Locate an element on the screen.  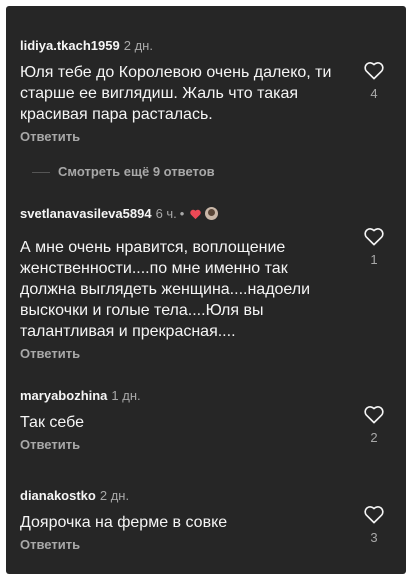
comment-text: Доярочка на ферме в совке is located at coordinates (124, 522).